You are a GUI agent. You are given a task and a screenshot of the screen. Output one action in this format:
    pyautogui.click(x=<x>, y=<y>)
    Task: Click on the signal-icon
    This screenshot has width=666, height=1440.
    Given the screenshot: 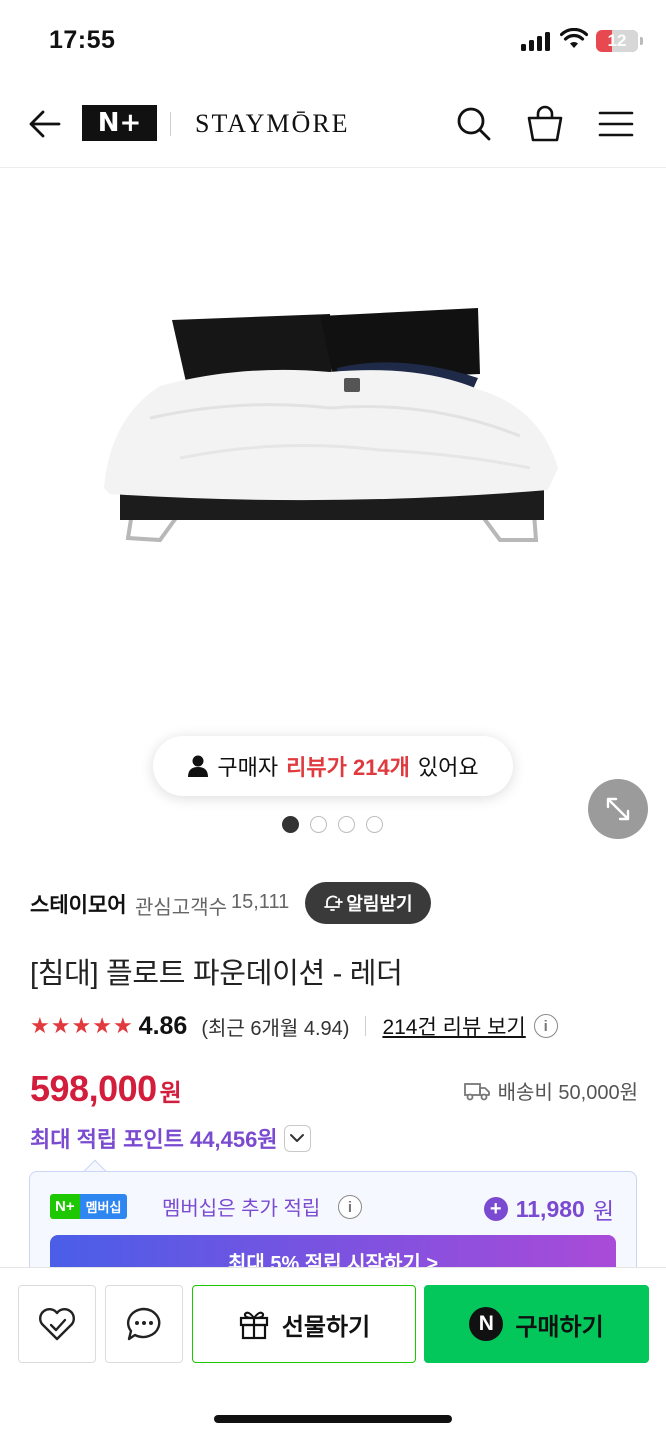 What is the action you would take?
    pyautogui.click(x=537, y=41)
    